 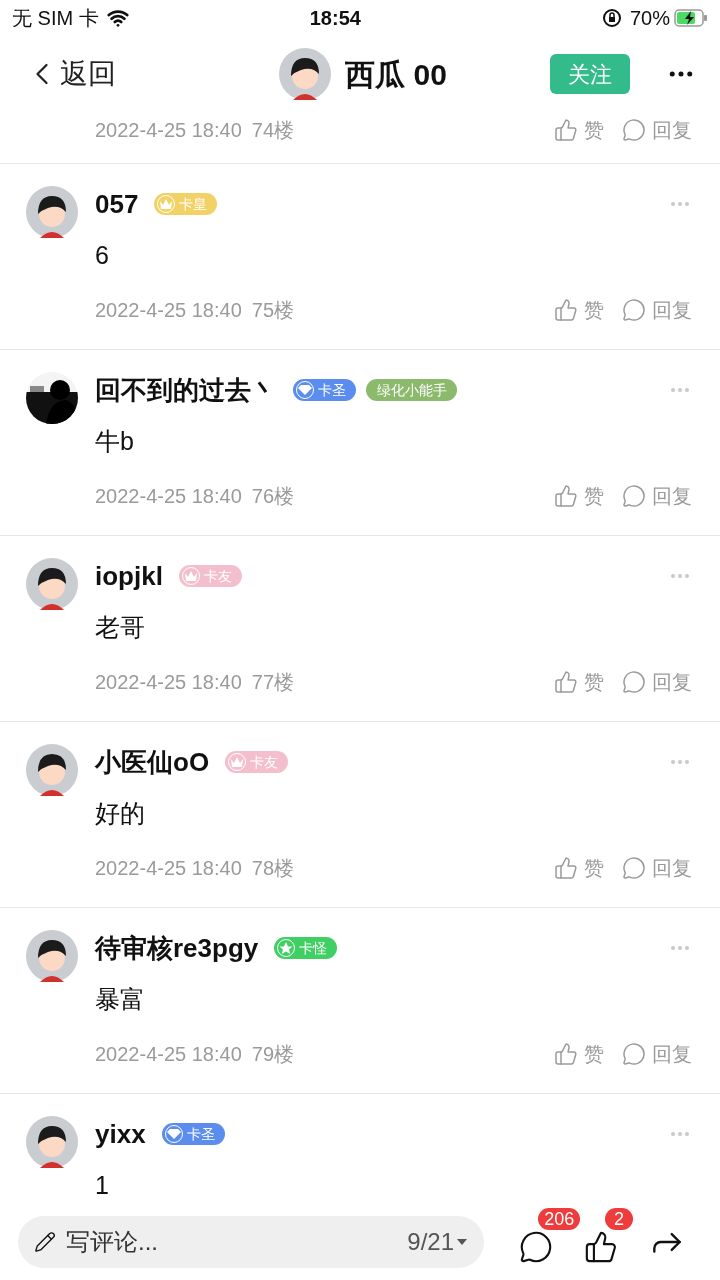 What do you see at coordinates (120, 814) in the screenshot?
I see `comment-text: 好的` at bounding box center [120, 814].